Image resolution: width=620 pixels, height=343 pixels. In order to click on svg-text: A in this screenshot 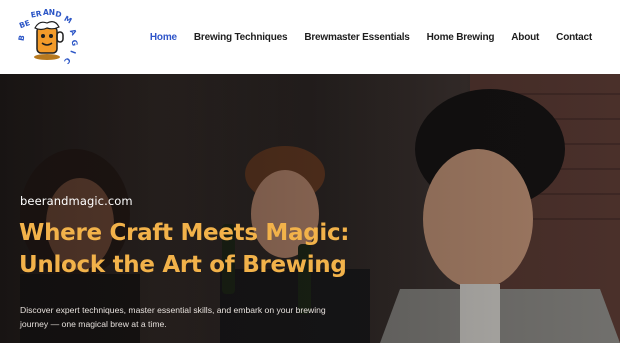, I will do `click(73, 32)`.